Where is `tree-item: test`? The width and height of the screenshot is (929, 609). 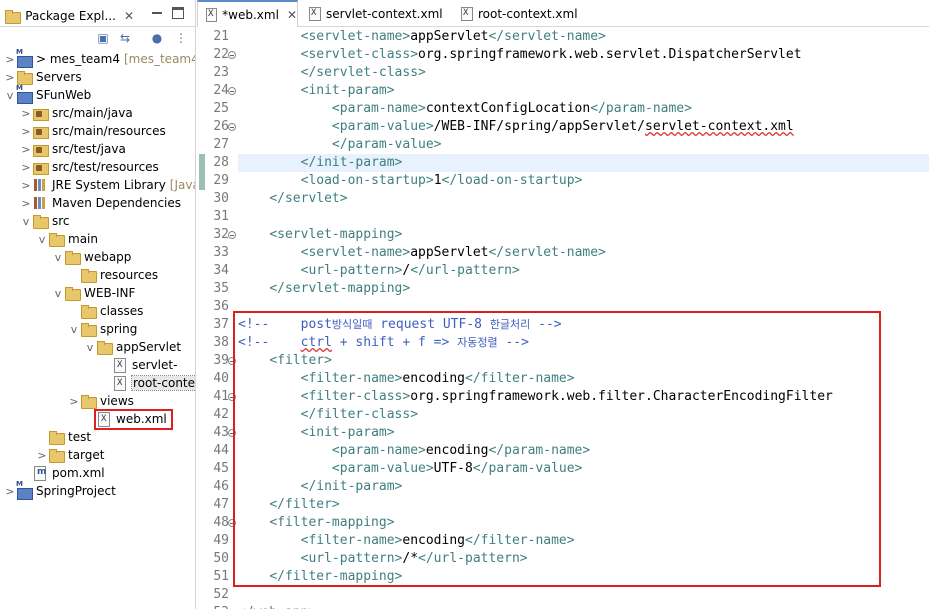 tree-item: test is located at coordinates (63, 437).